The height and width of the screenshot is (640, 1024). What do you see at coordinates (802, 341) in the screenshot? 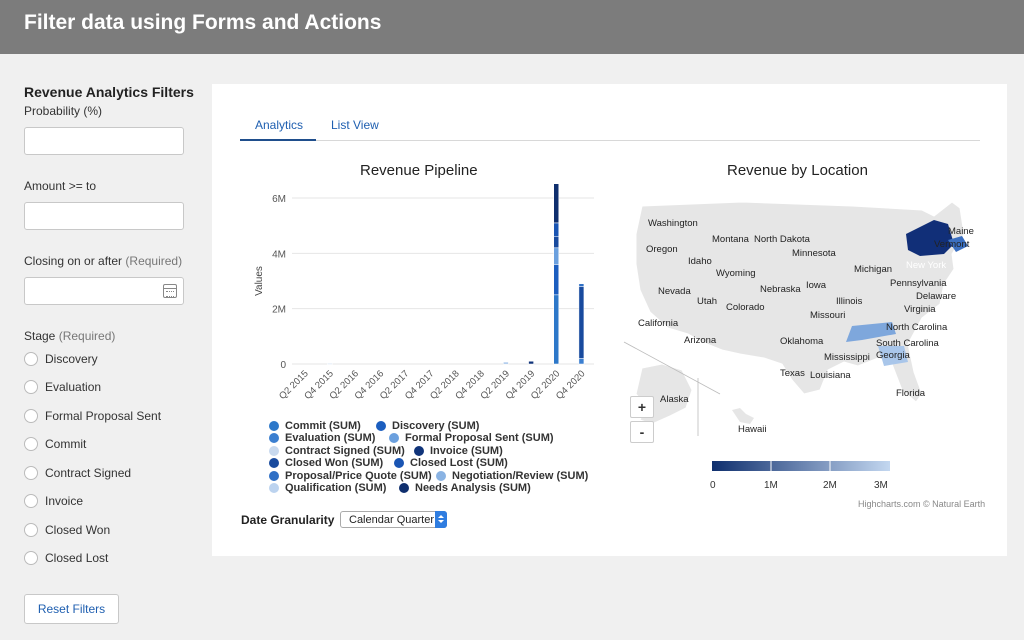
I see `state-label-oklahoma: Oklahoma` at bounding box center [802, 341].